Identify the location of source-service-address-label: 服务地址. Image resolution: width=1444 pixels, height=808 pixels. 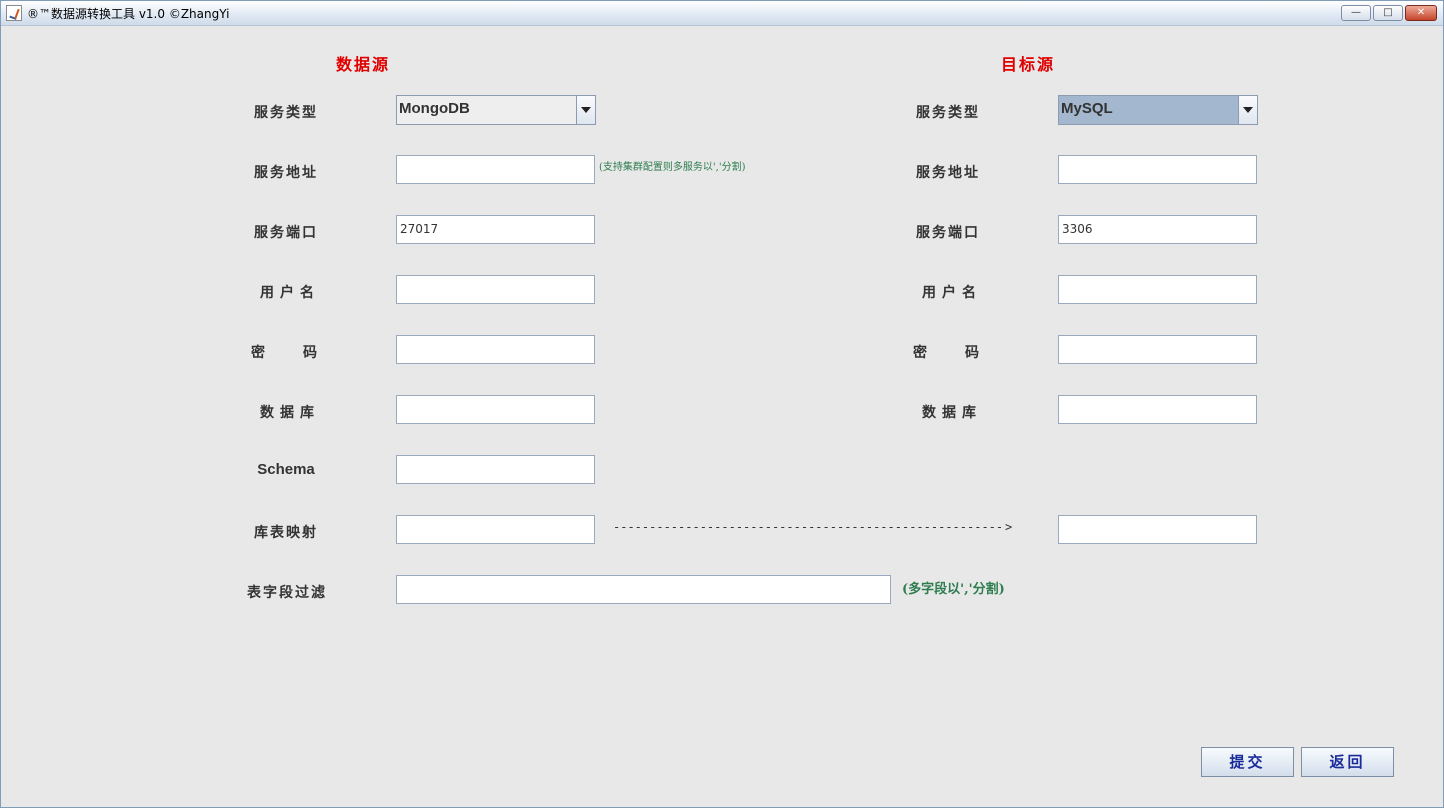
(286, 173).